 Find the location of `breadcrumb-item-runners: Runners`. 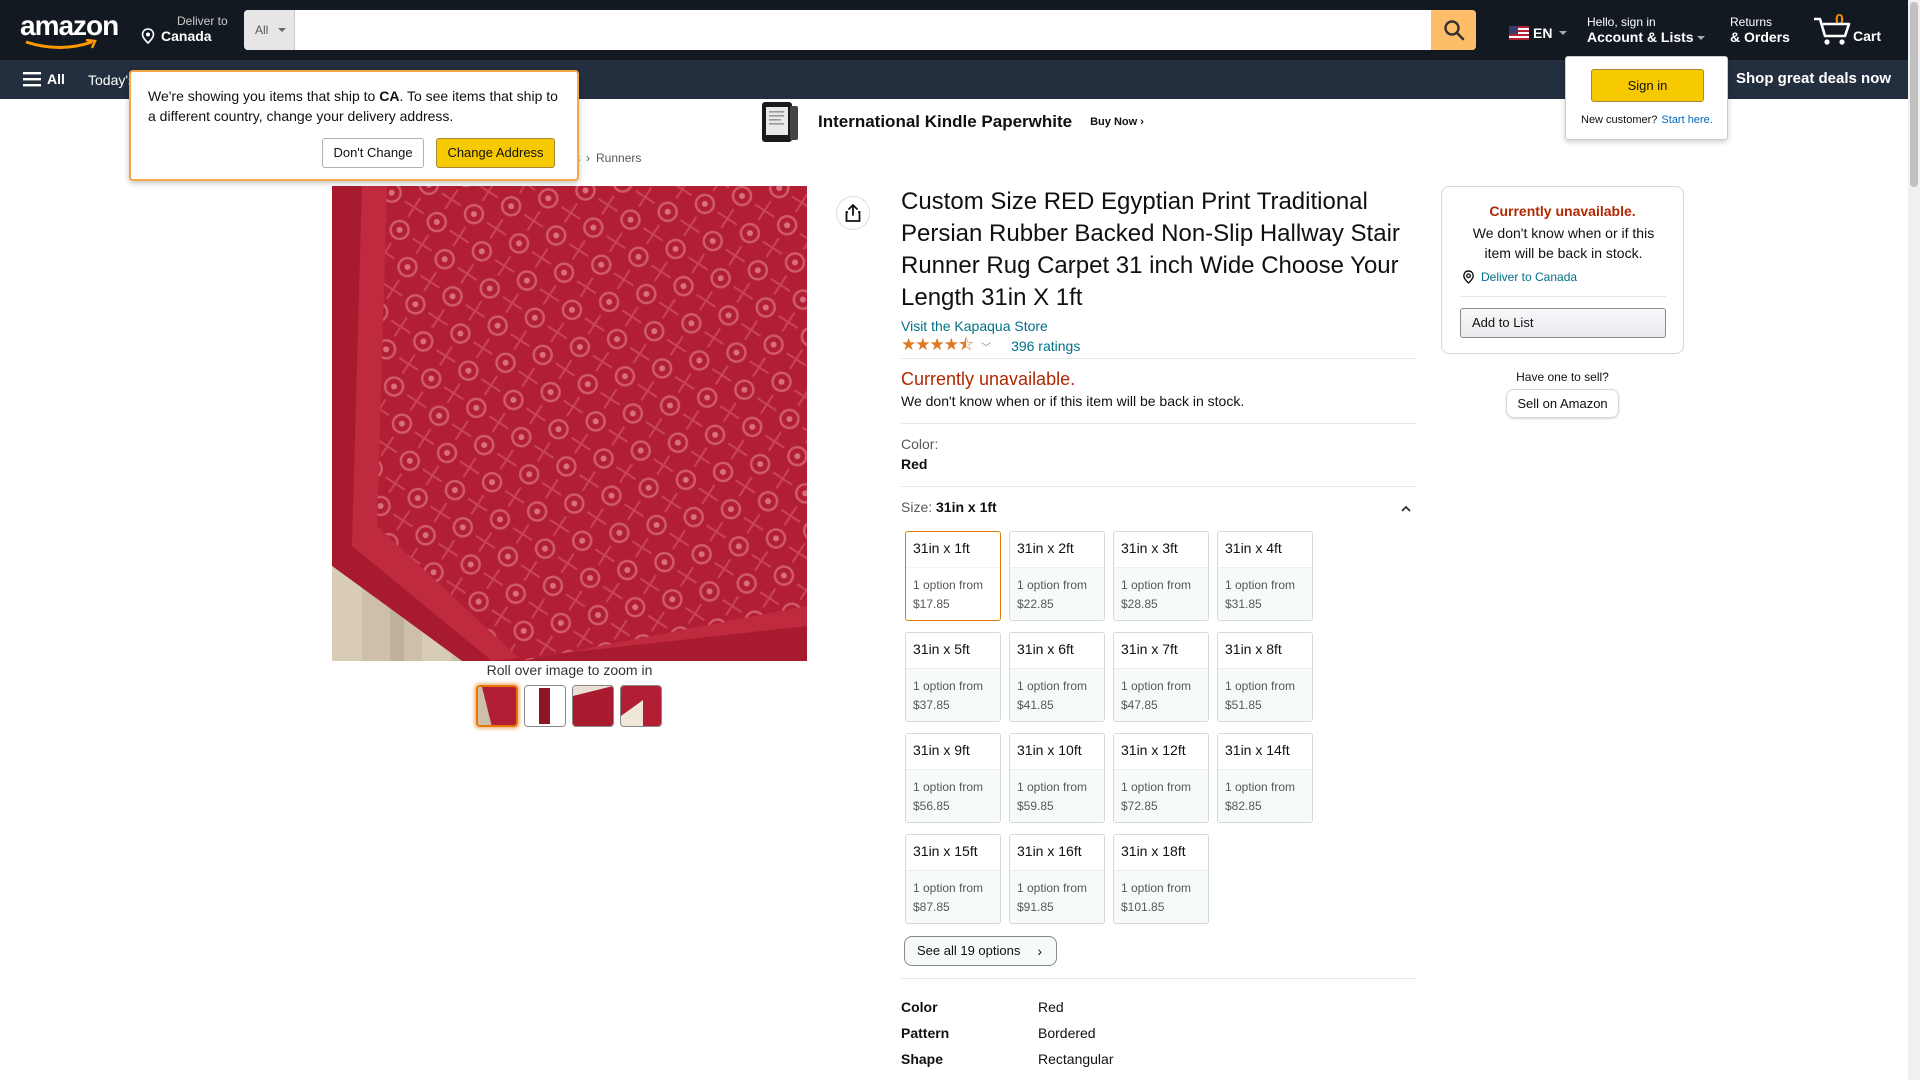

breadcrumb-item-runners: Runners is located at coordinates (618, 158).